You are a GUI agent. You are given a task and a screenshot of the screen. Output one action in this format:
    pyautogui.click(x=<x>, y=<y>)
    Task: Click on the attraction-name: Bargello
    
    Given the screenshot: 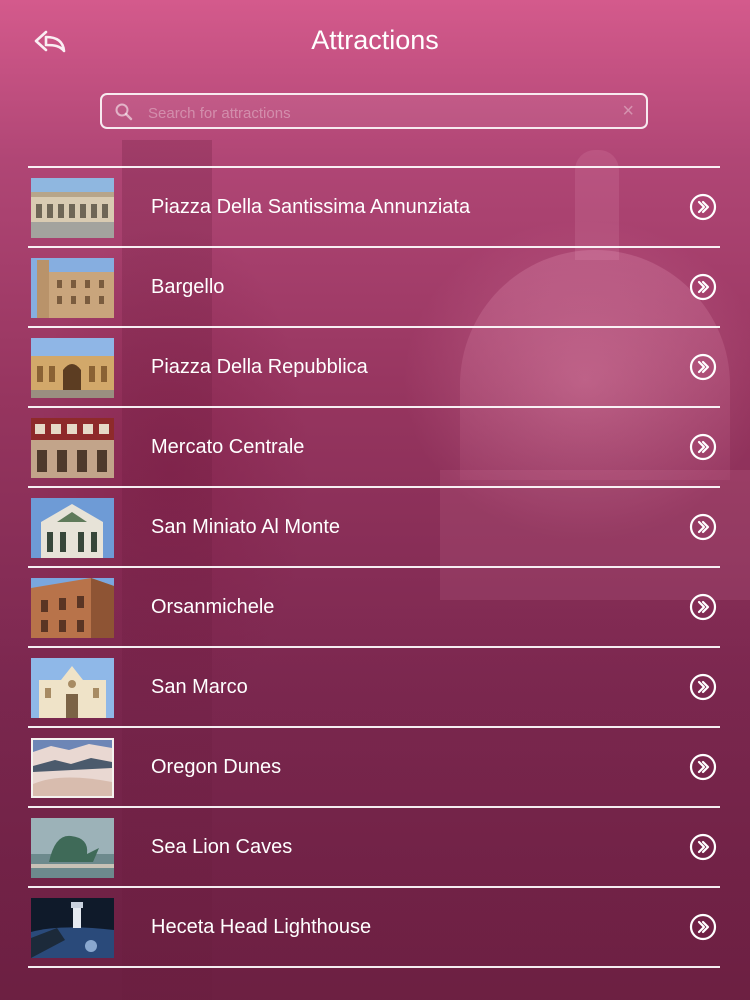 What is the action you would take?
    pyautogui.click(x=188, y=287)
    